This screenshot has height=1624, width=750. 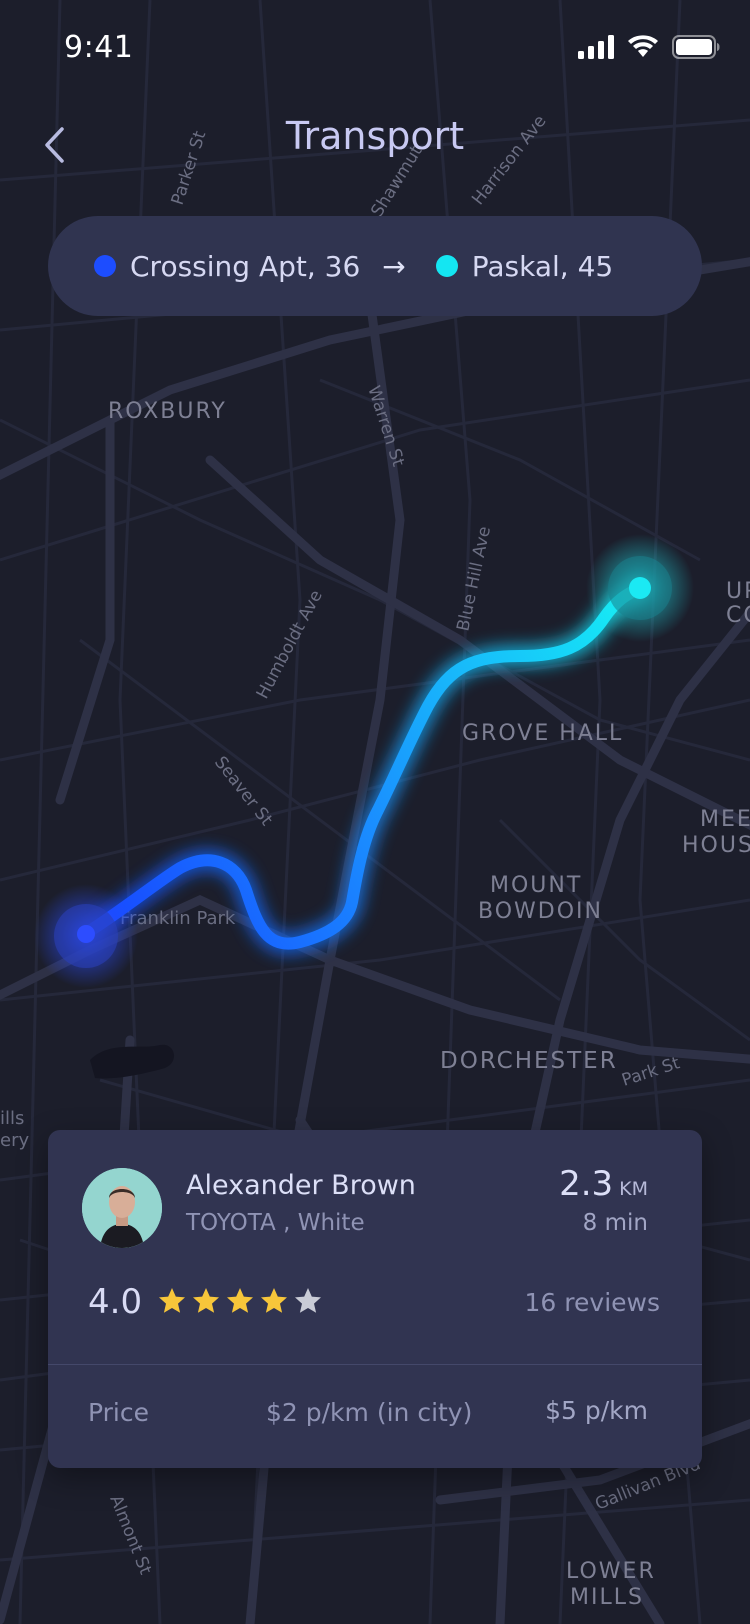 What do you see at coordinates (301, 1185) in the screenshot?
I see `driver-name: Alexander Brown` at bounding box center [301, 1185].